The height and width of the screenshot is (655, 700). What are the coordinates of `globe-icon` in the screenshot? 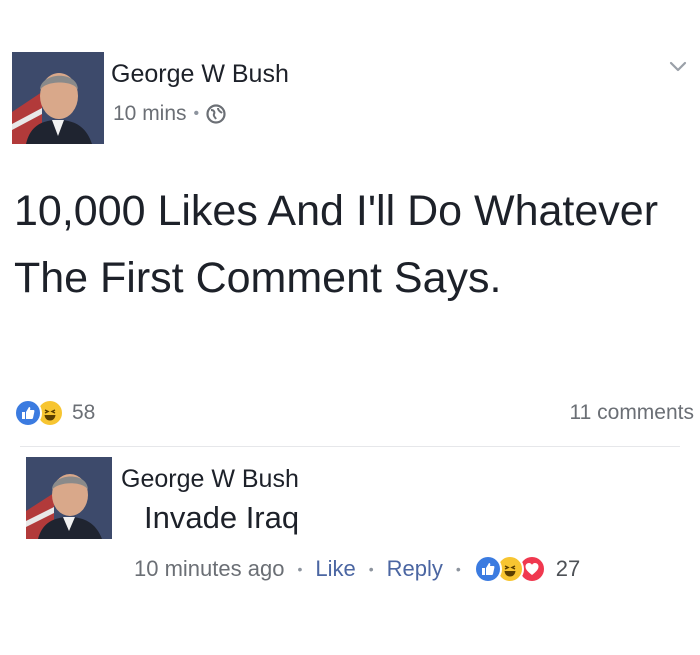 It's located at (216, 114).